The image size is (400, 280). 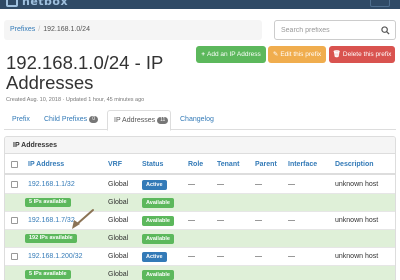 I want to click on delete-prefix-button: 🗑 Delete this prefix, so click(x=362, y=54).